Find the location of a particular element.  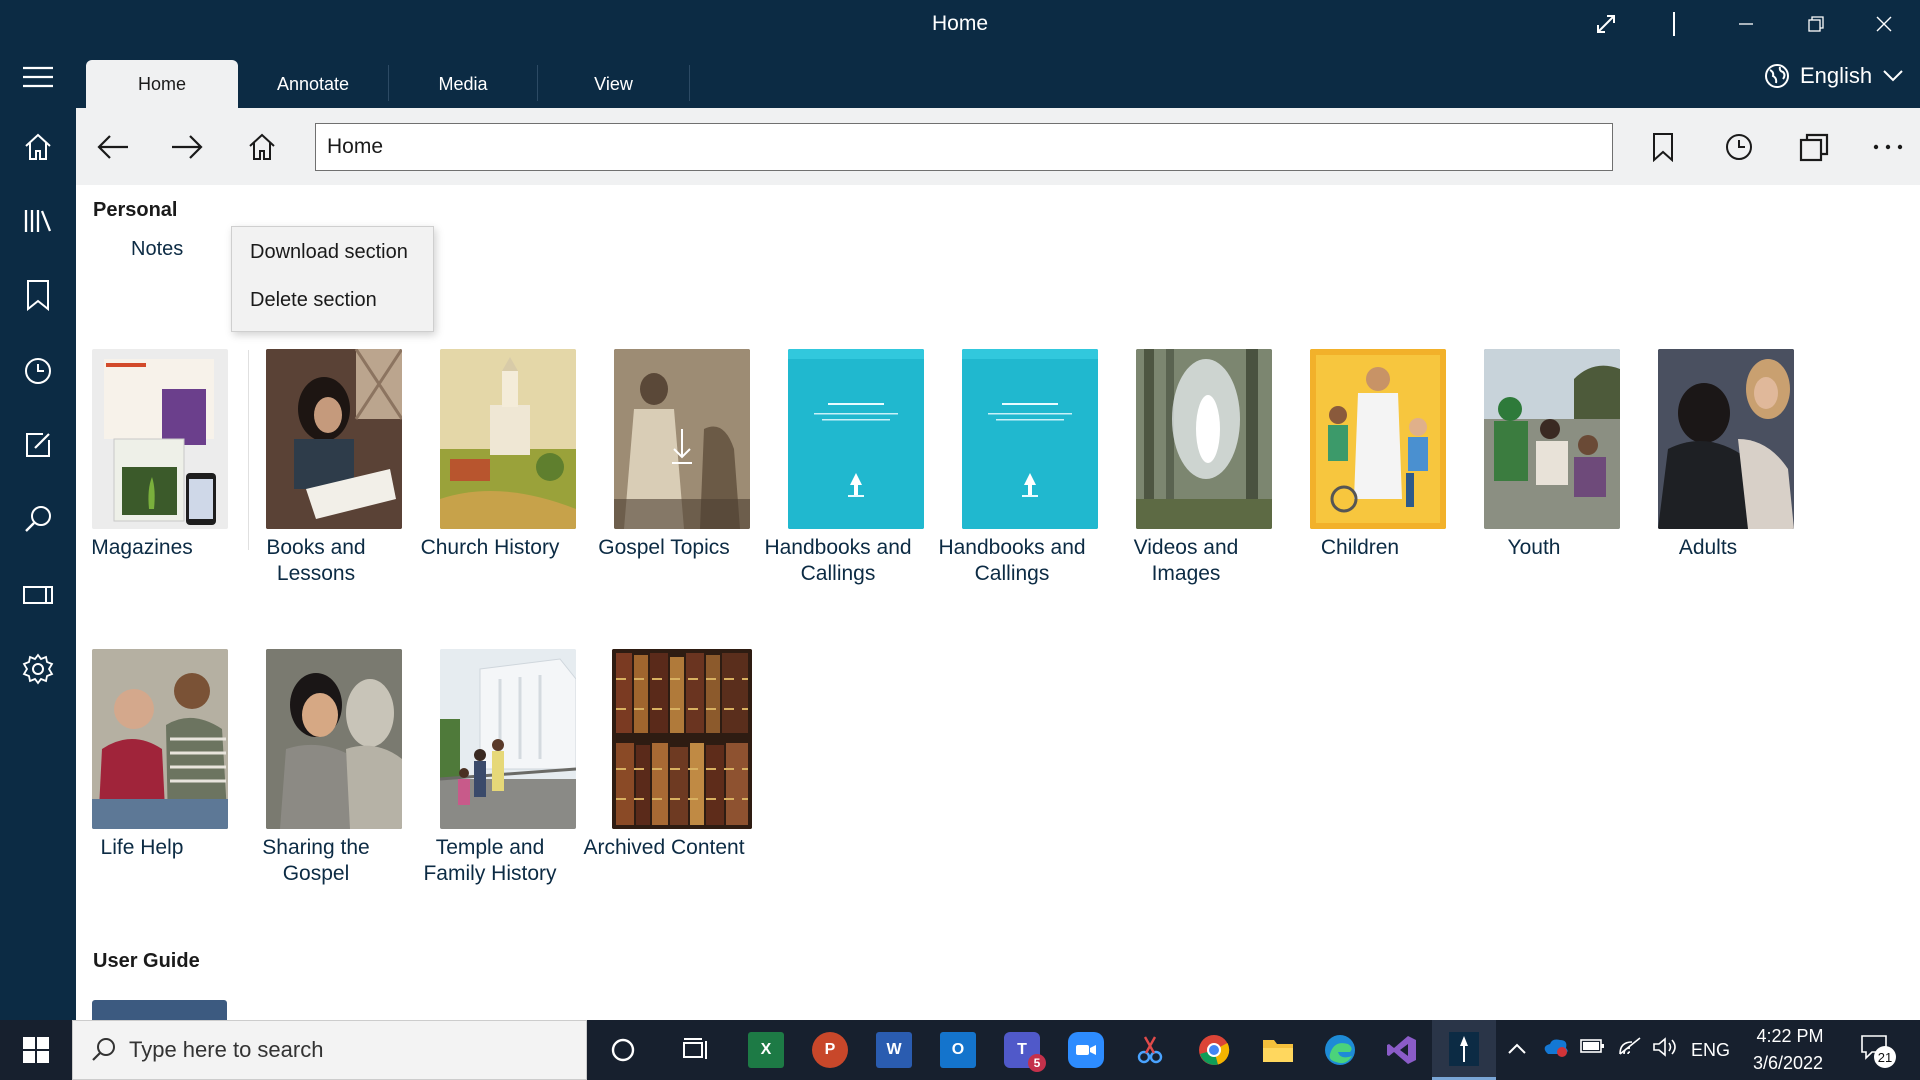

settings-gear-icon is located at coordinates (38, 669).